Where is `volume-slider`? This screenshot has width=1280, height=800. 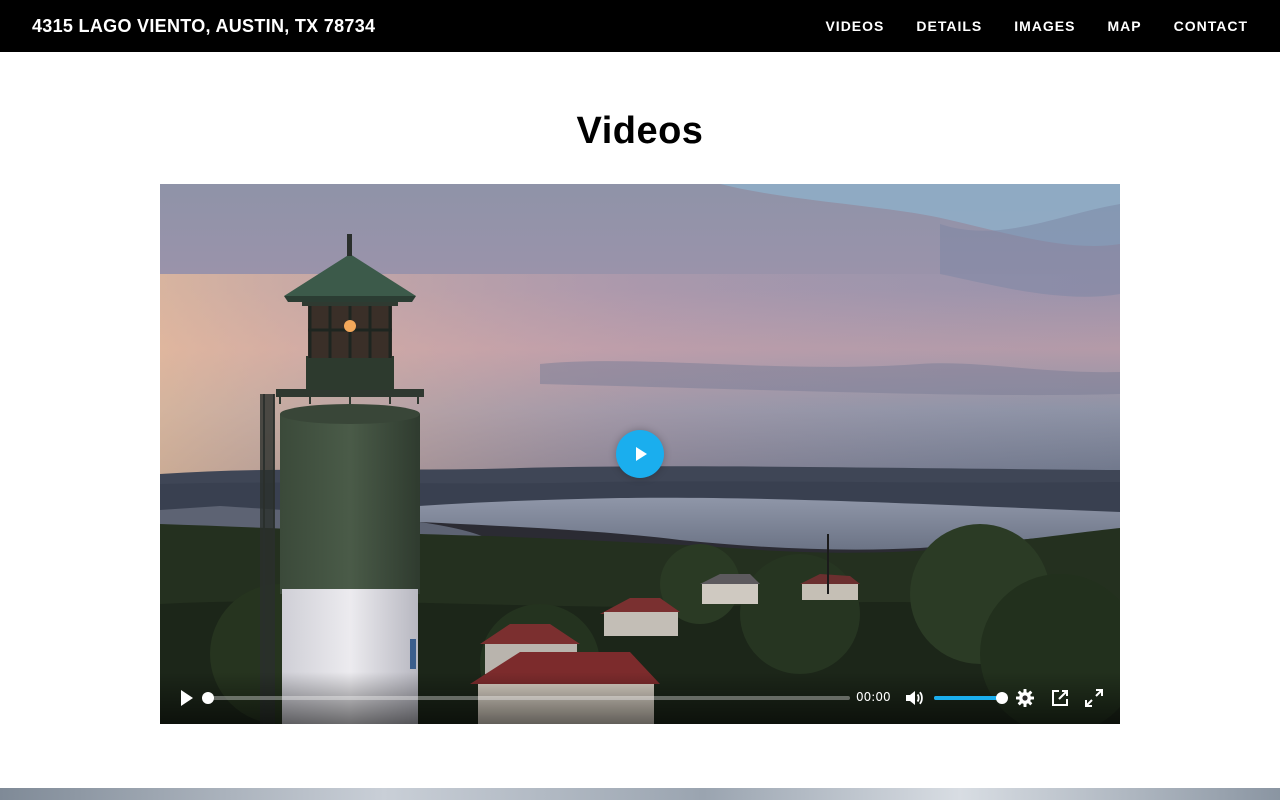 volume-slider is located at coordinates (971, 698).